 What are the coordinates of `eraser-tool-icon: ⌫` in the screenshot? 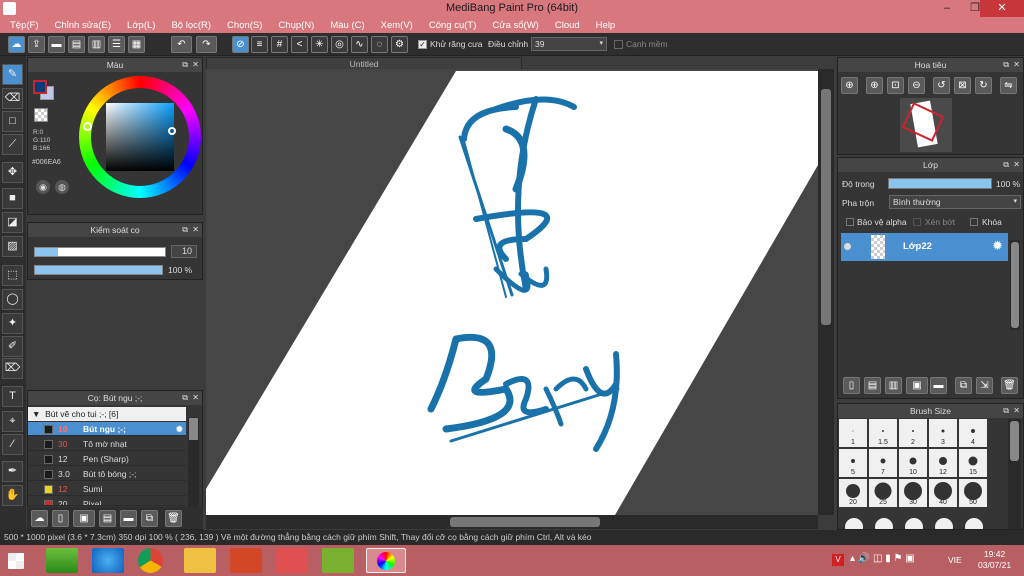 It's located at (12, 98).